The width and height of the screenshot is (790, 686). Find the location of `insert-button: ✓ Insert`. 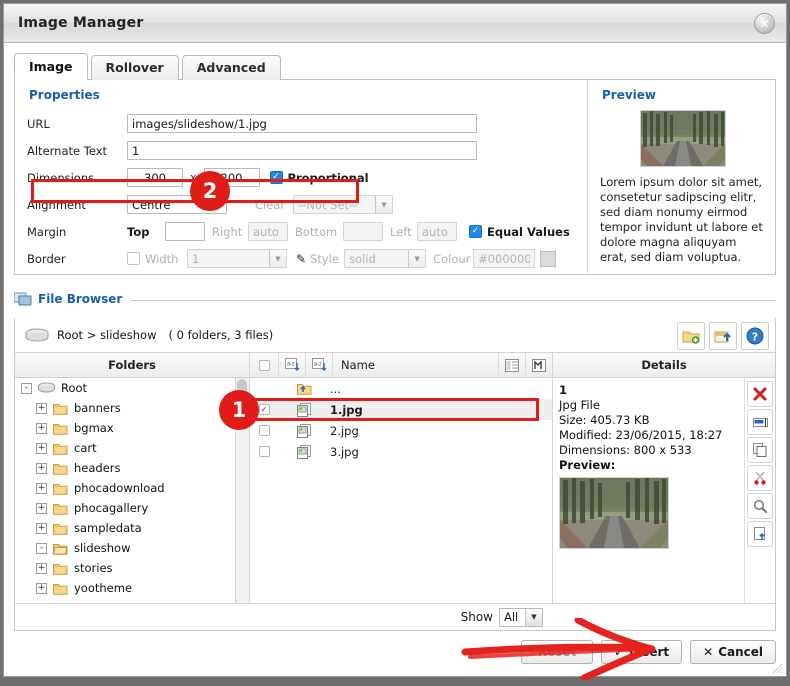

insert-button: ✓ Insert is located at coordinates (642, 652).